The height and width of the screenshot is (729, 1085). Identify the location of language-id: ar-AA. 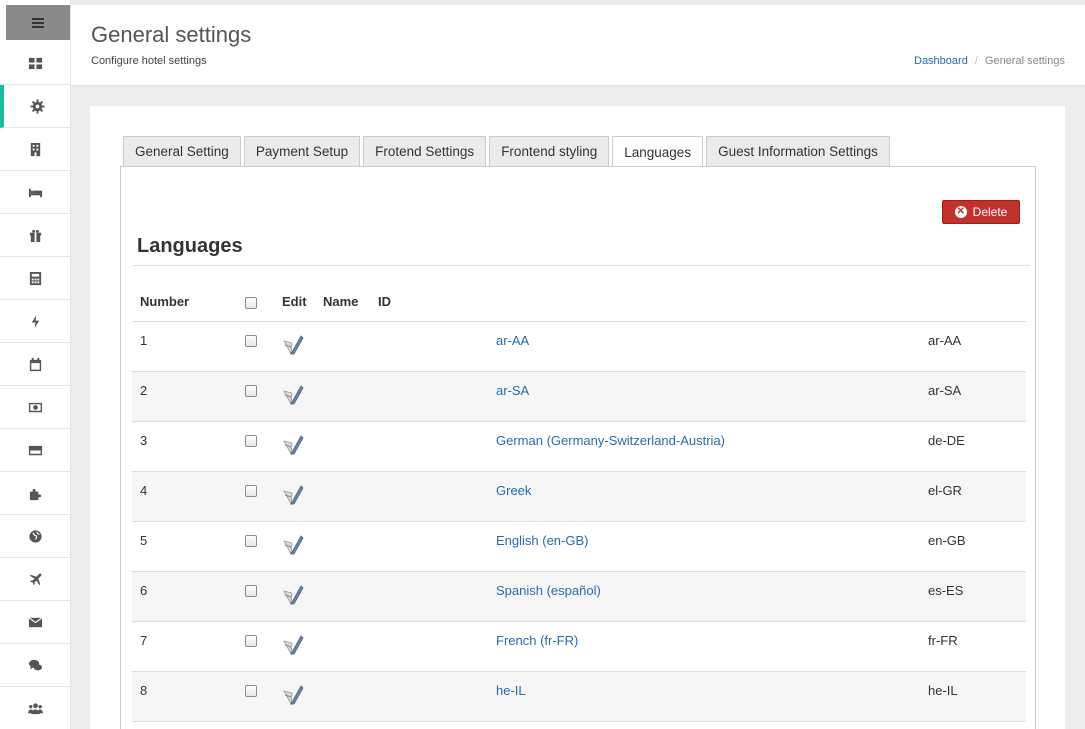
(977, 346).